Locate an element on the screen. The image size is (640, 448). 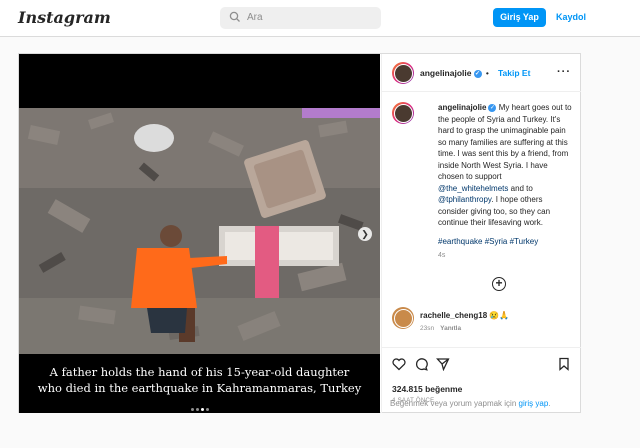
heart-icon is located at coordinates (399, 364).